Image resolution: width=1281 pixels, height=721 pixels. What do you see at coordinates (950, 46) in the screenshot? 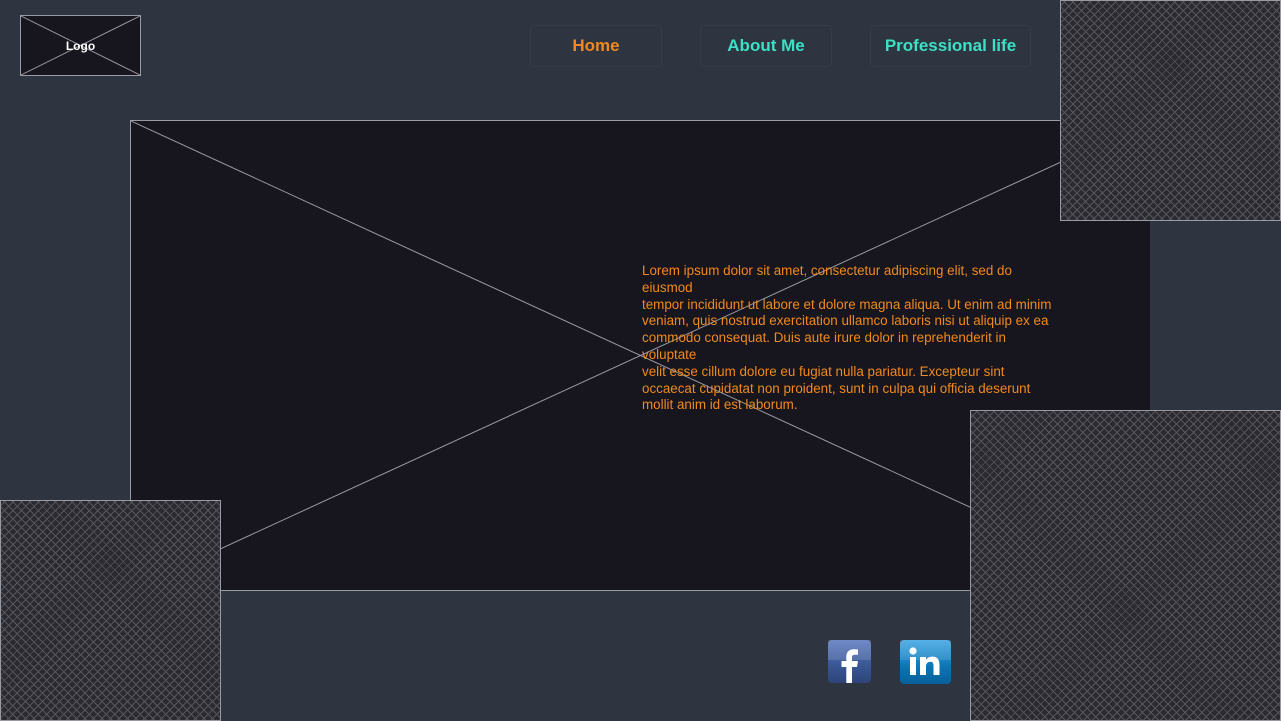
I see `nav-professional-life: Professional life` at bounding box center [950, 46].